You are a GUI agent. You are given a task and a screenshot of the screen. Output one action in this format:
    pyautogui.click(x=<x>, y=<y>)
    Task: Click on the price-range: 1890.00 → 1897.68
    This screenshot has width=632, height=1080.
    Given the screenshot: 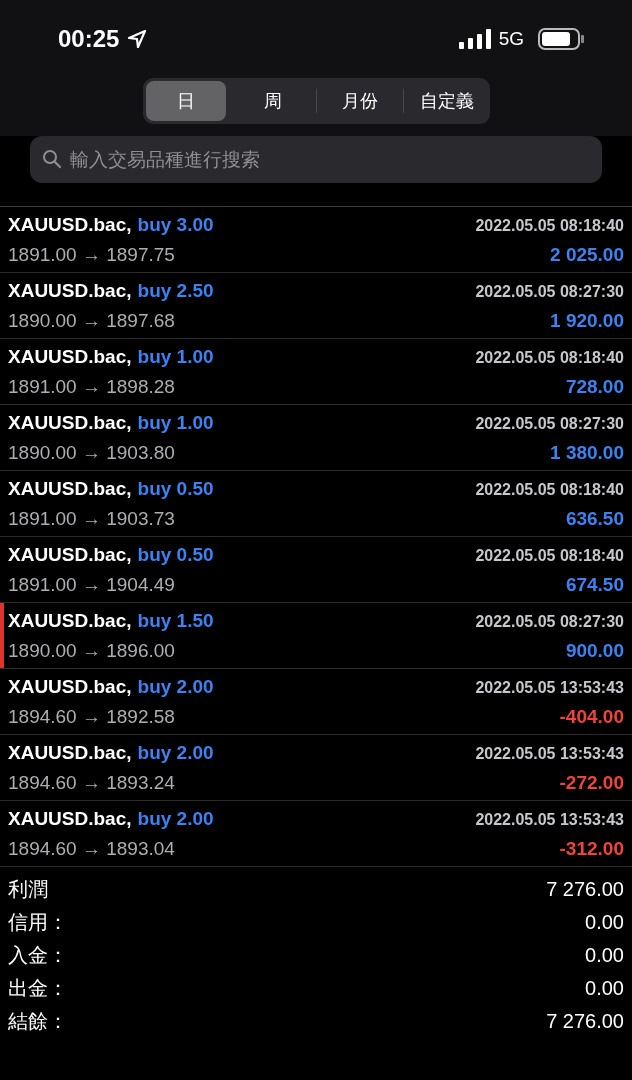 What is the action you would take?
    pyautogui.click(x=91, y=320)
    